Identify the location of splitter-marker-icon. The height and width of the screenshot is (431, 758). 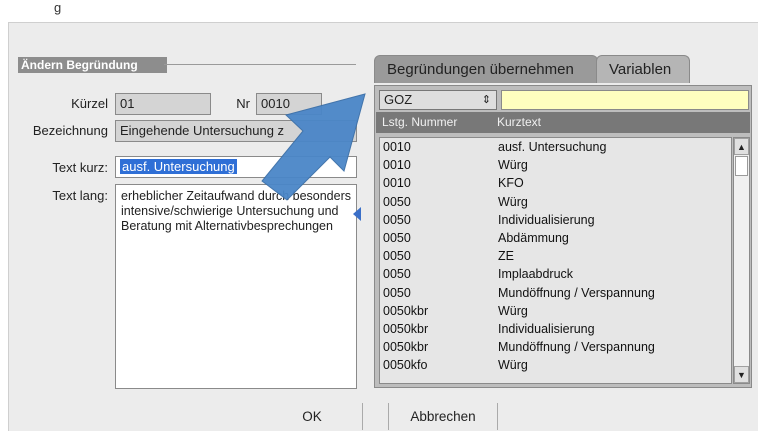
(357, 214).